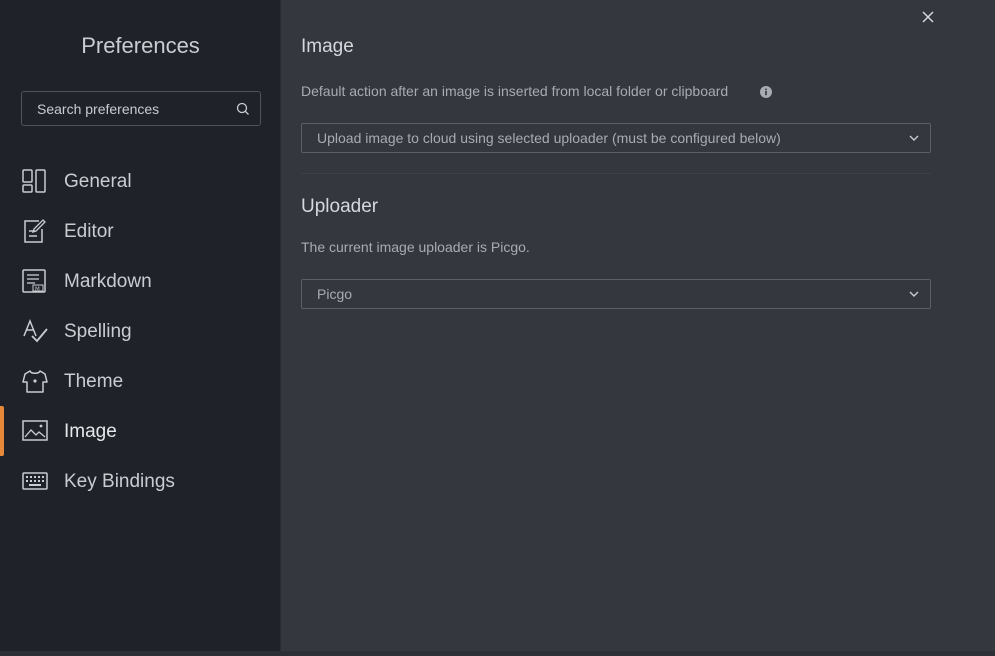 The image size is (995, 656). I want to click on sidebar-item-markdown: M Markdown, so click(140, 281).